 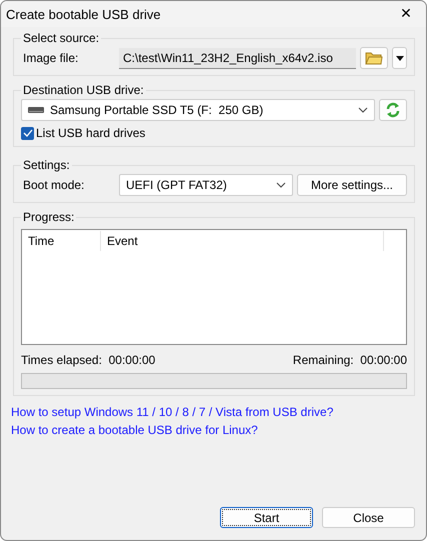 I want to click on caret-icon, so click(x=400, y=58).